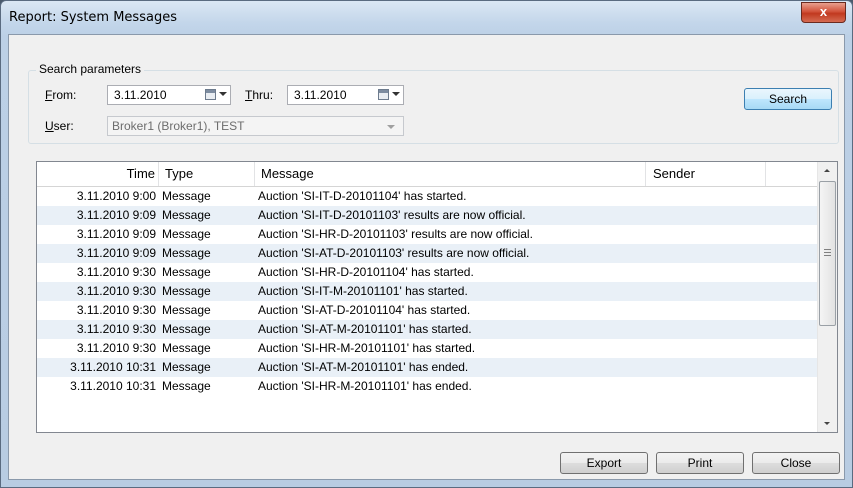  I want to click on column-header-sender: Sender, so click(706, 174).